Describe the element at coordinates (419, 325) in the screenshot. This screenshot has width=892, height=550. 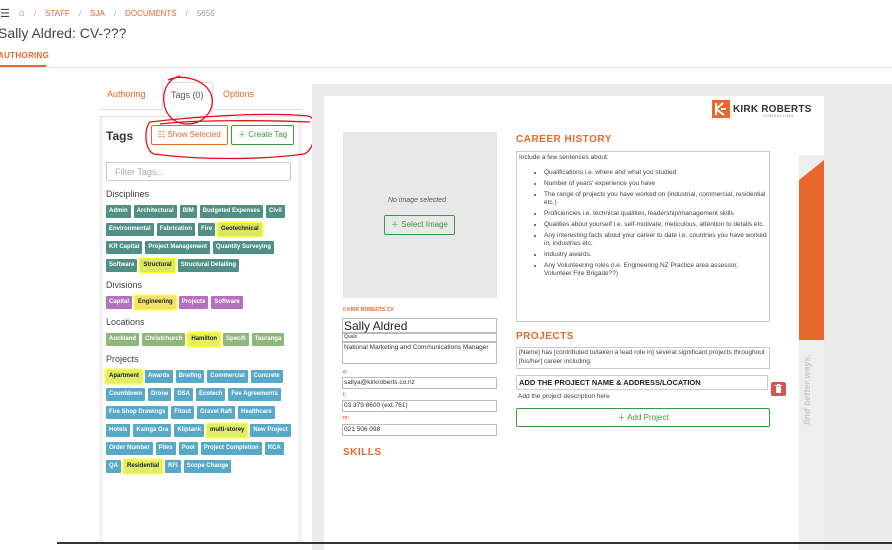
I see `name-field: Sally Aldred` at that location.